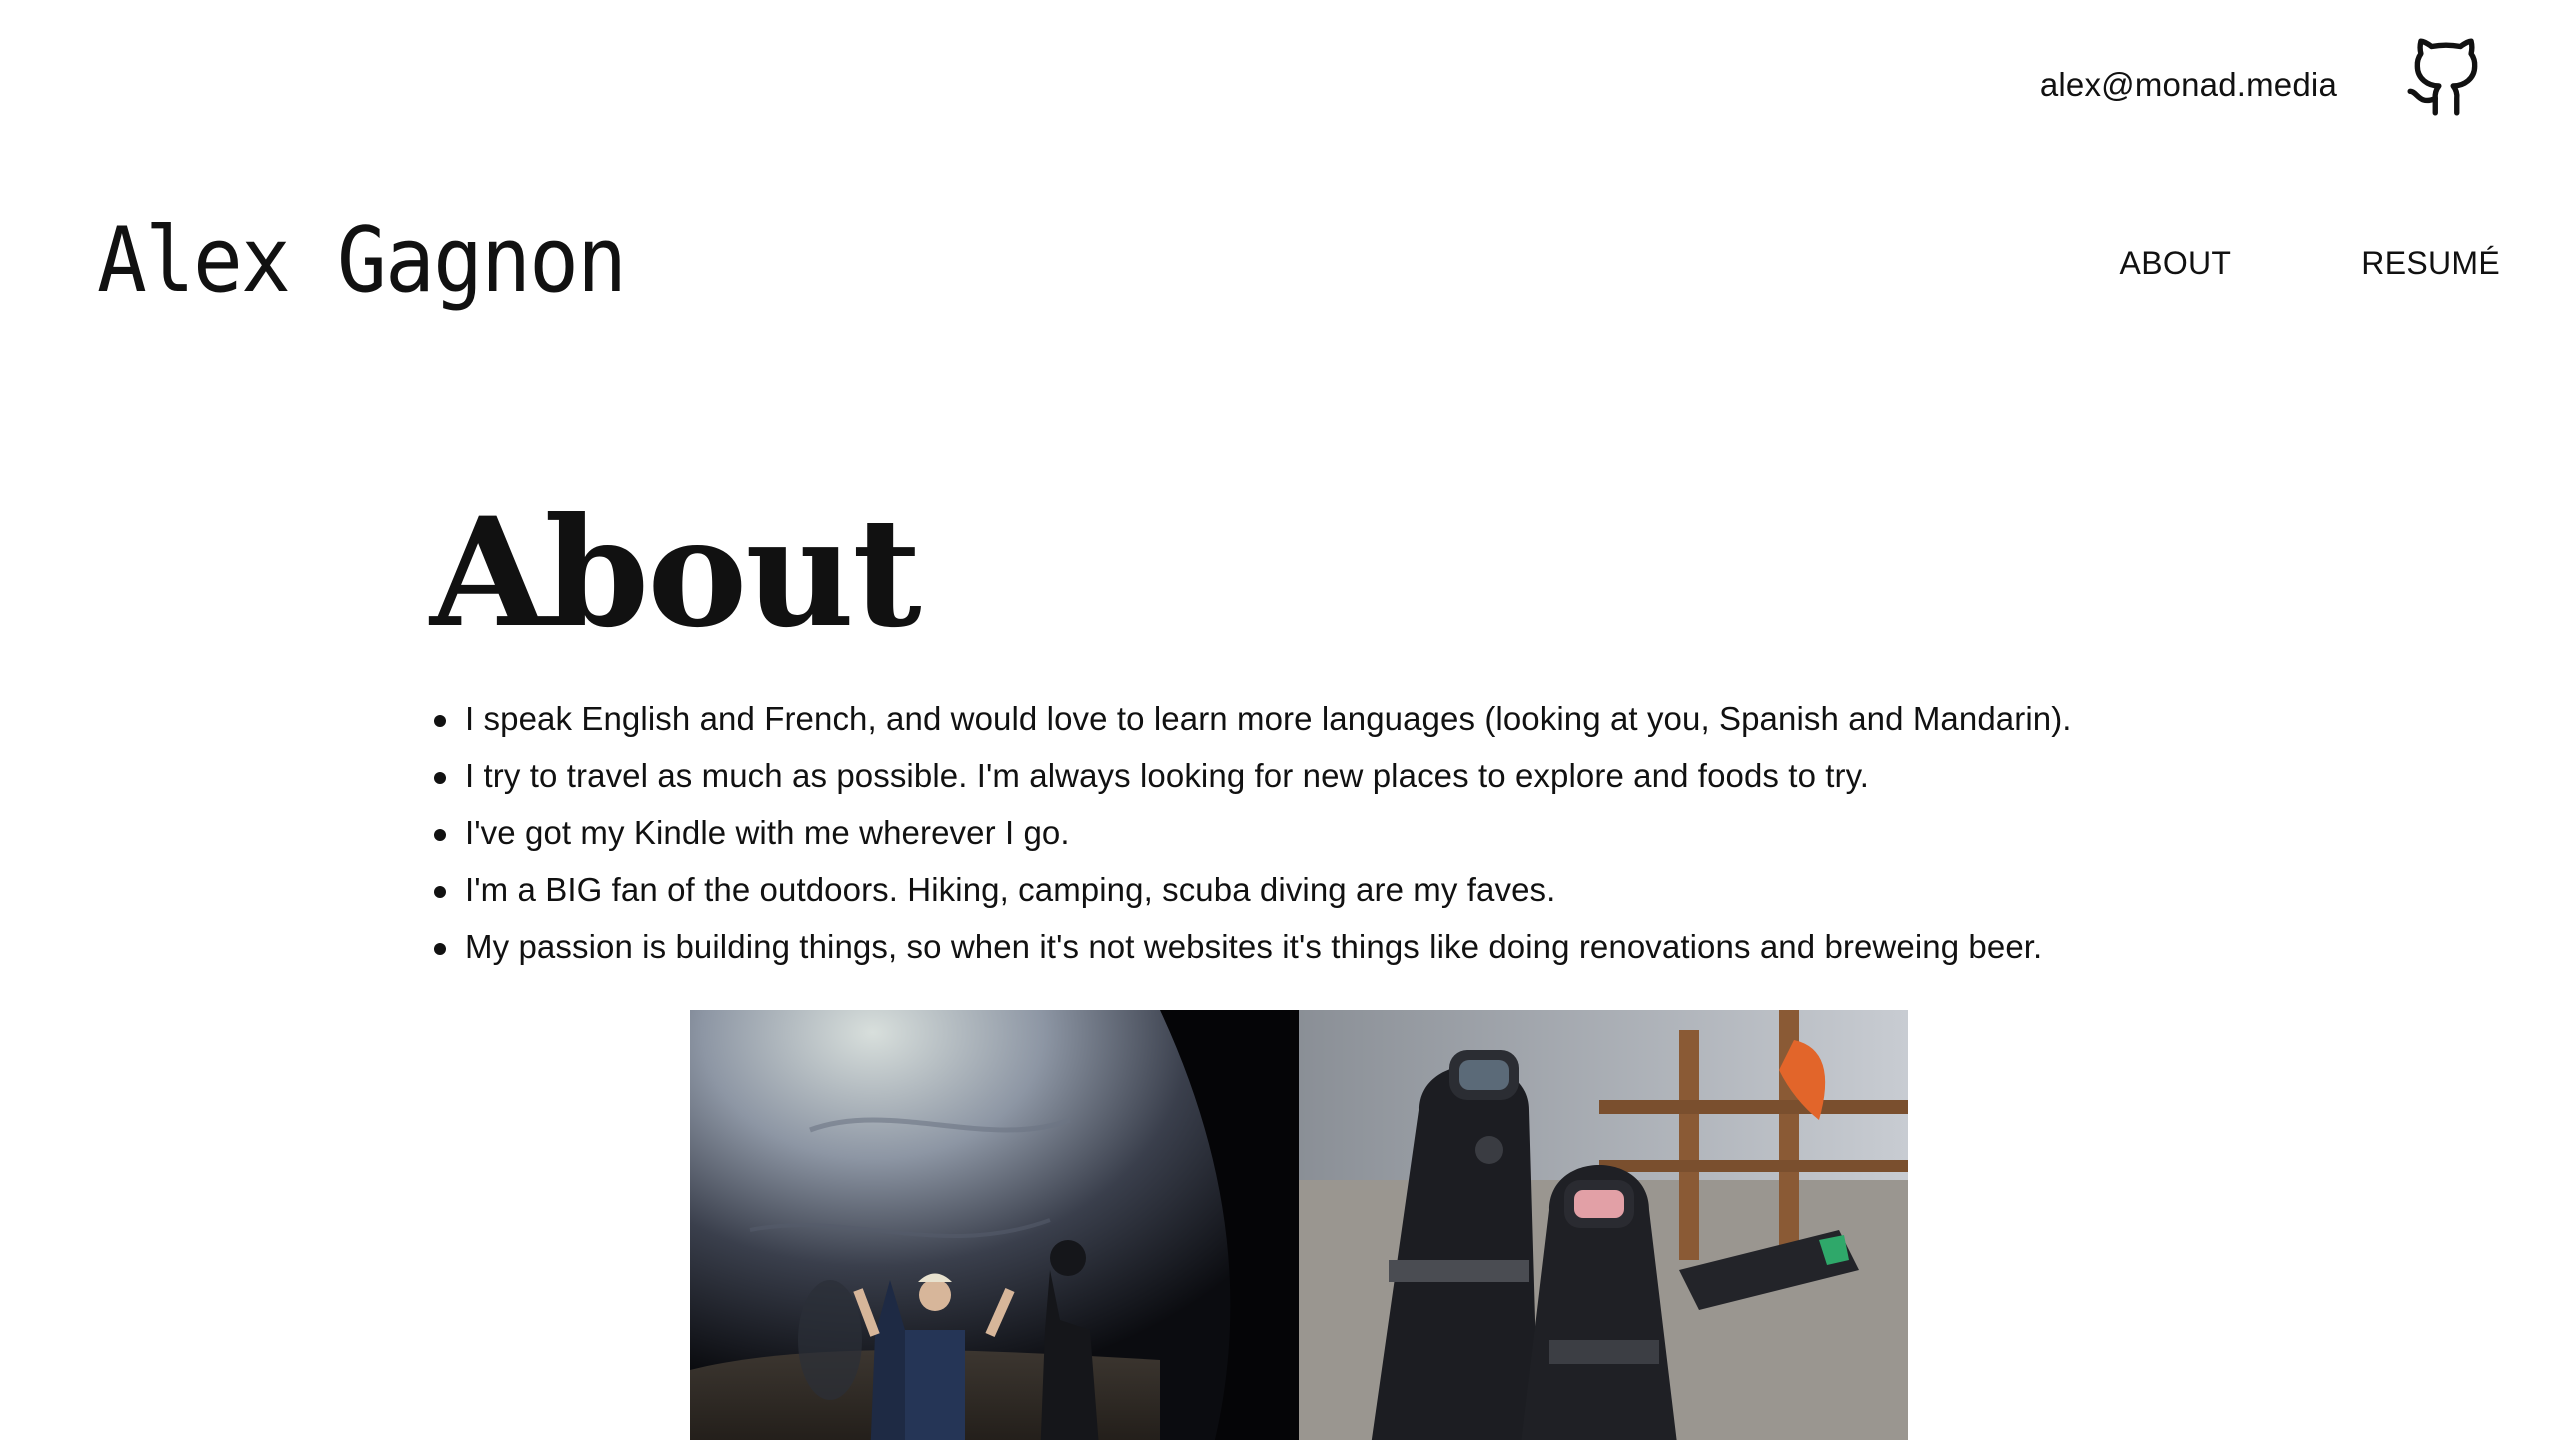 This screenshot has width=2560, height=1440. What do you see at coordinates (994, 1225) in the screenshot?
I see `cave-photo` at bounding box center [994, 1225].